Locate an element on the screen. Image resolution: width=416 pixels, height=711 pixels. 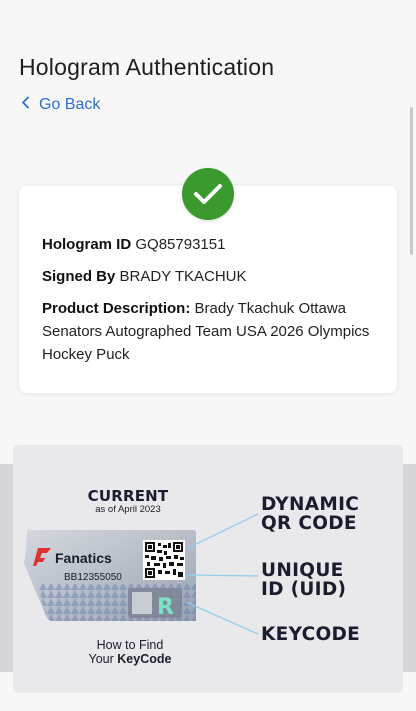
product-description-label: Product Description: is located at coordinates (116, 308).